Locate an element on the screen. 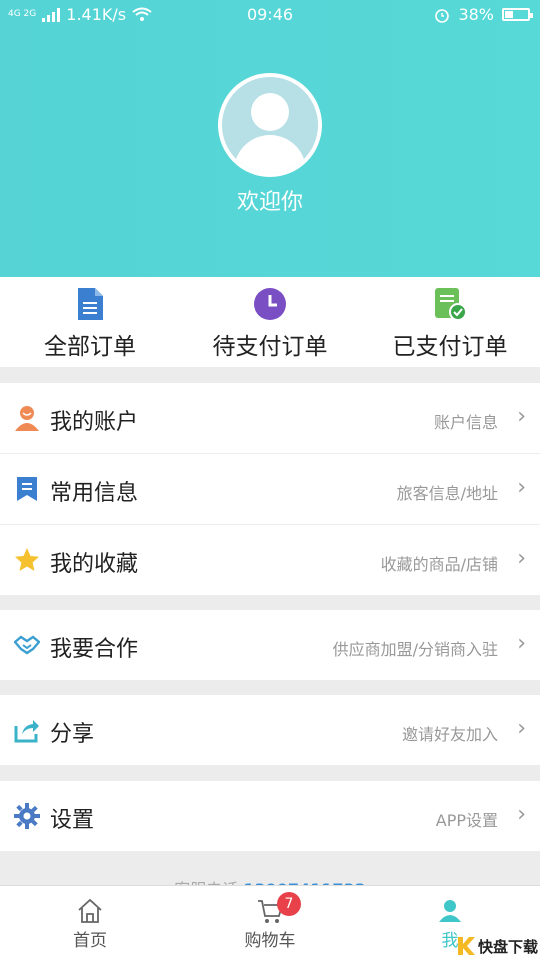 The height and width of the screenshot is (961, 540). menu-subtitle: 供应商加盟/分销商入驻 is located at coordinates (415, 649).